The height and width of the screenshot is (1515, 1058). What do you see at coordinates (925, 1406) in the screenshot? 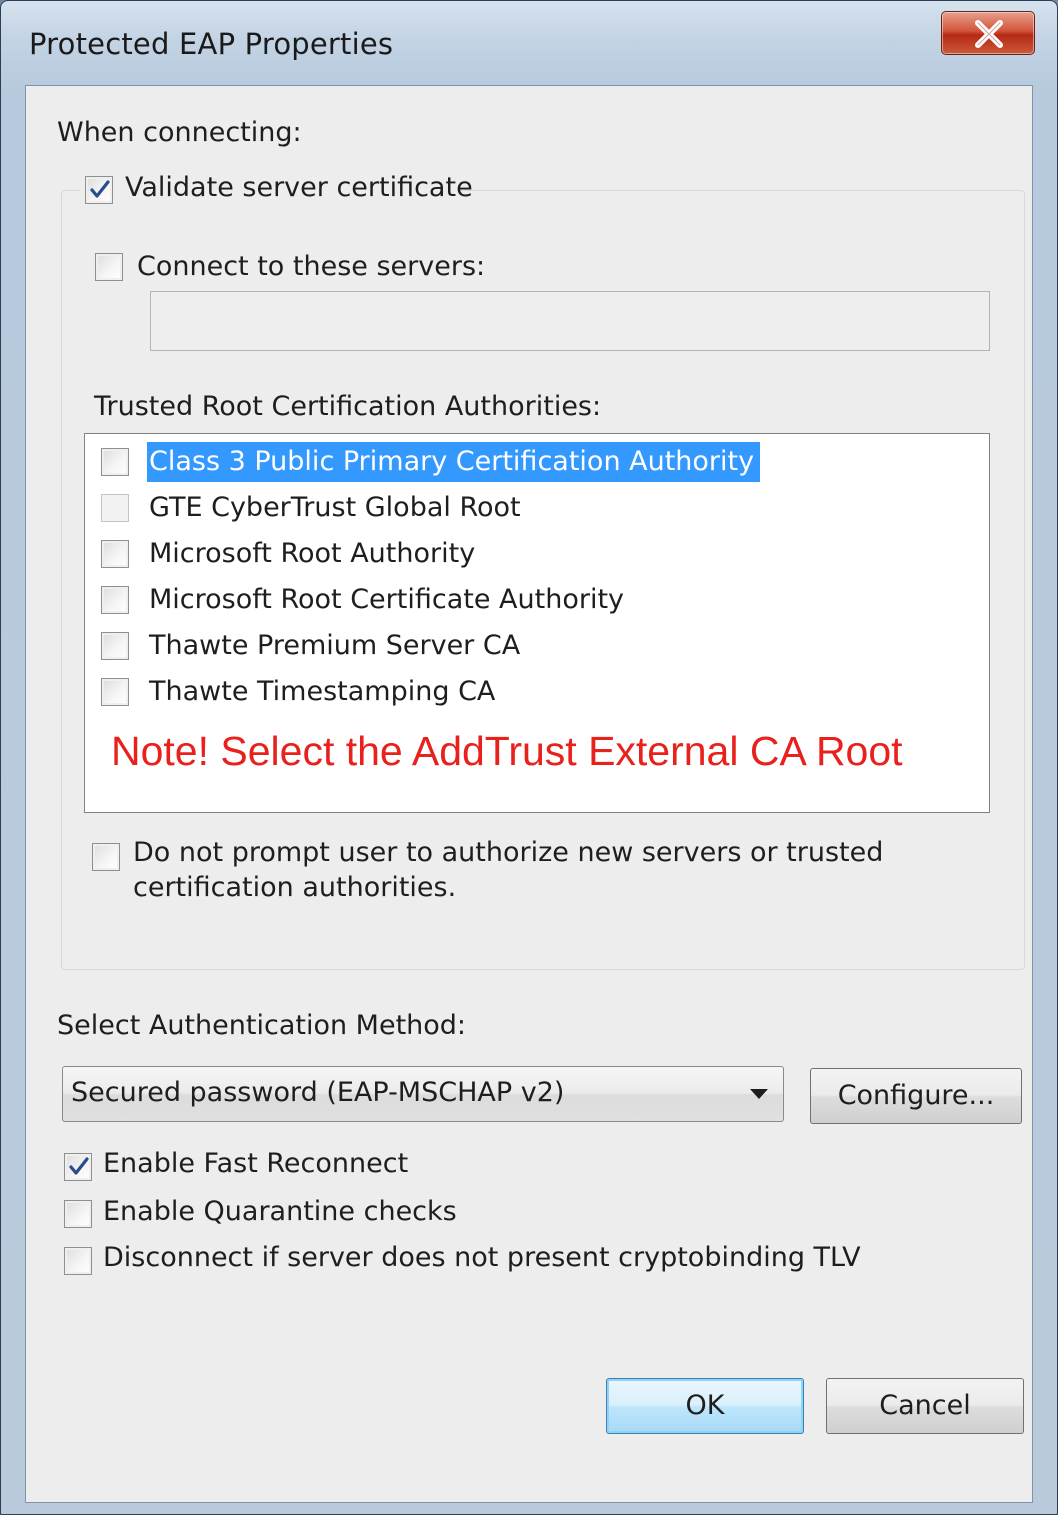
I see `cancel-button: Cancel` at bounding box center [925, 1406].